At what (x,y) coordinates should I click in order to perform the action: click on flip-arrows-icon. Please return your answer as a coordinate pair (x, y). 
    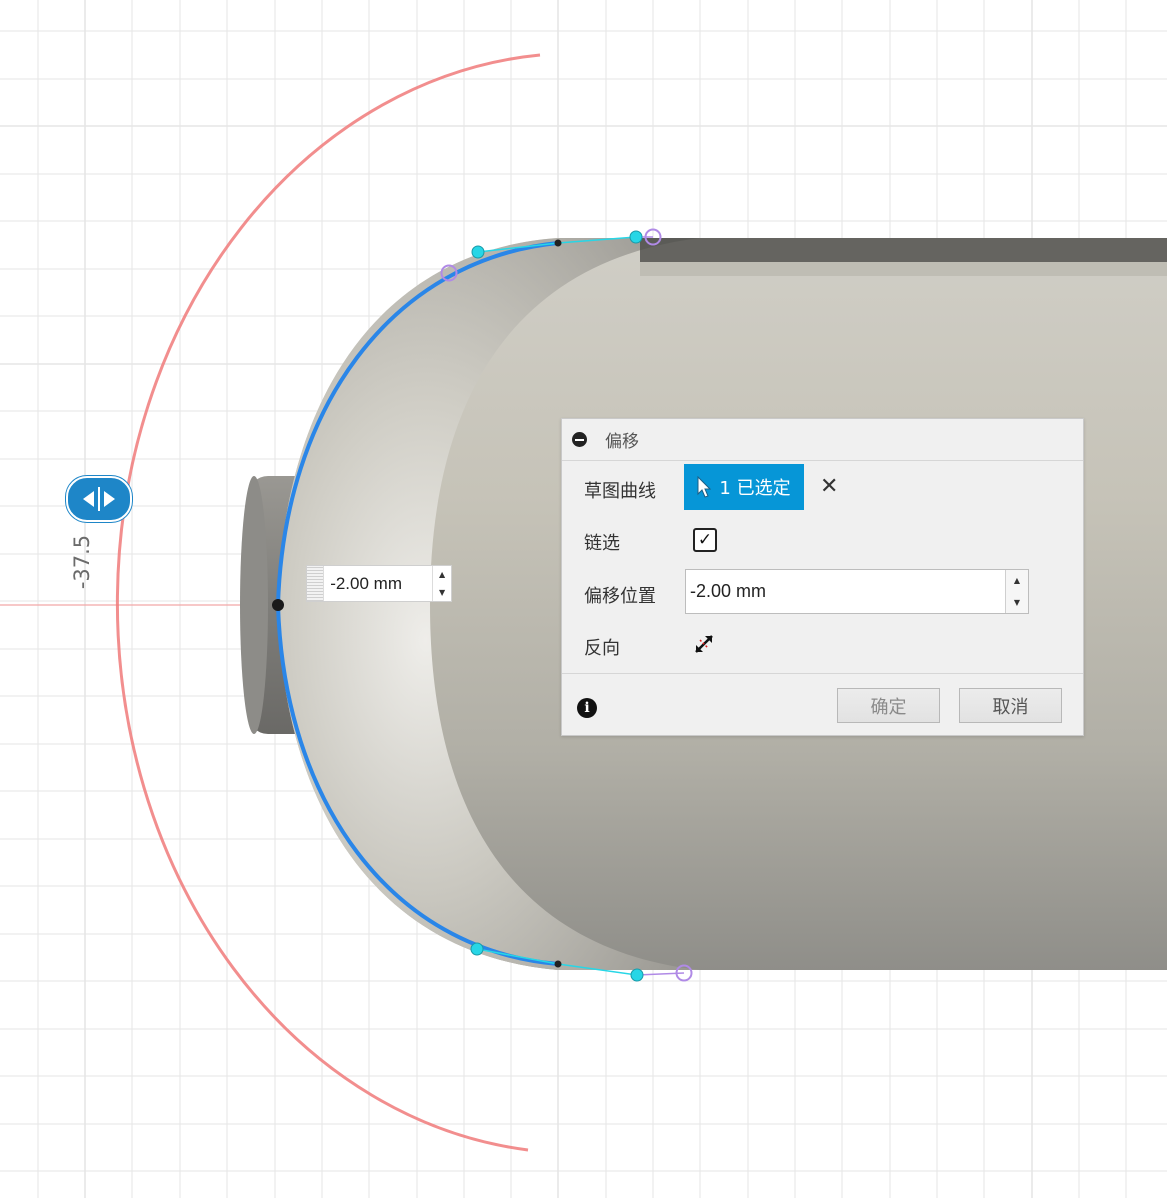
    Looking at the image, I should click on (99, 499).